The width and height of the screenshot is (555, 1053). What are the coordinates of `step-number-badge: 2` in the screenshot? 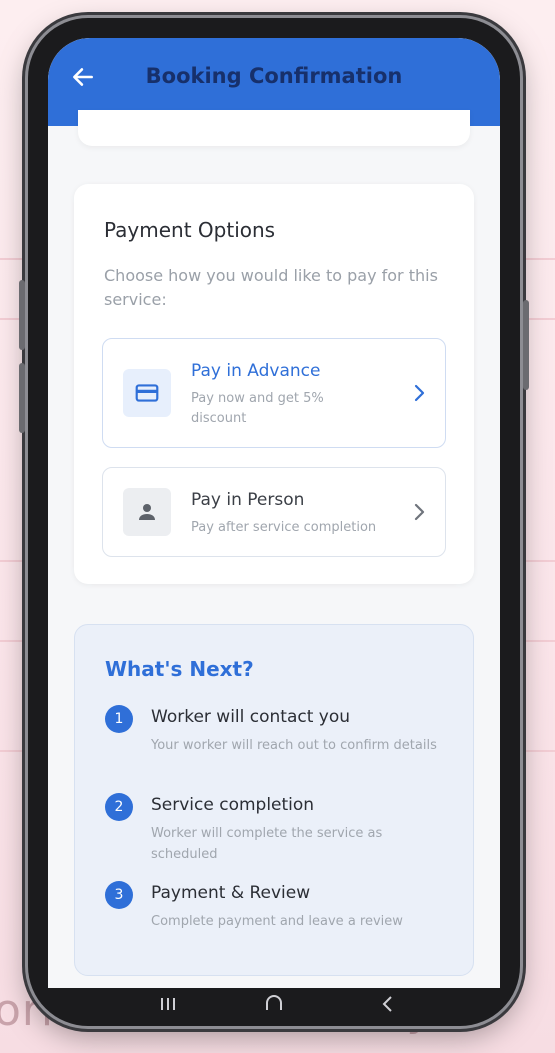 It's located at (119, 807).